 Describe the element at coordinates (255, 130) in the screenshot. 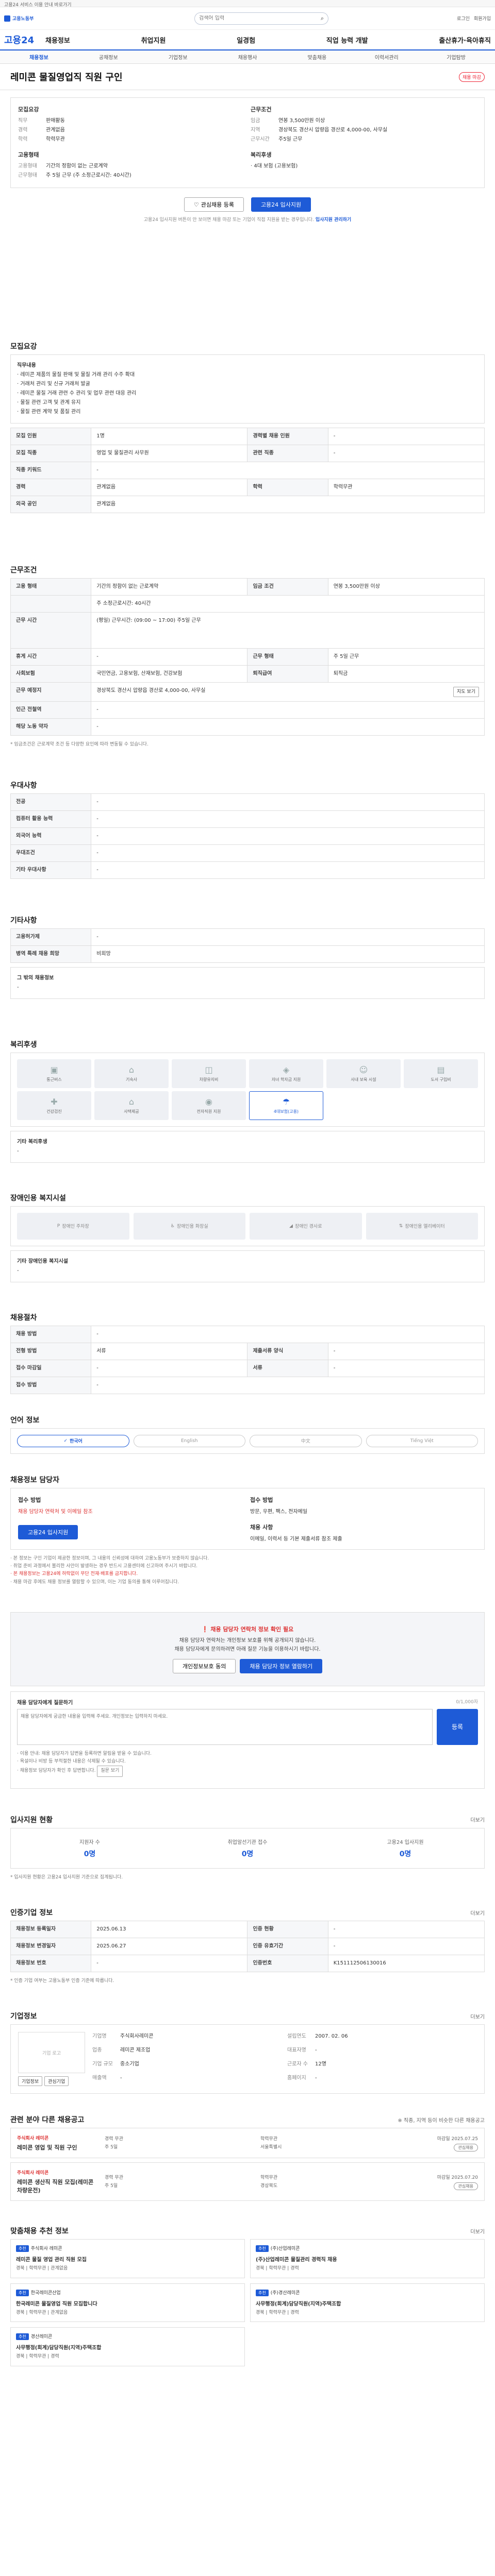

I see `summary-key: 지역` at that location.